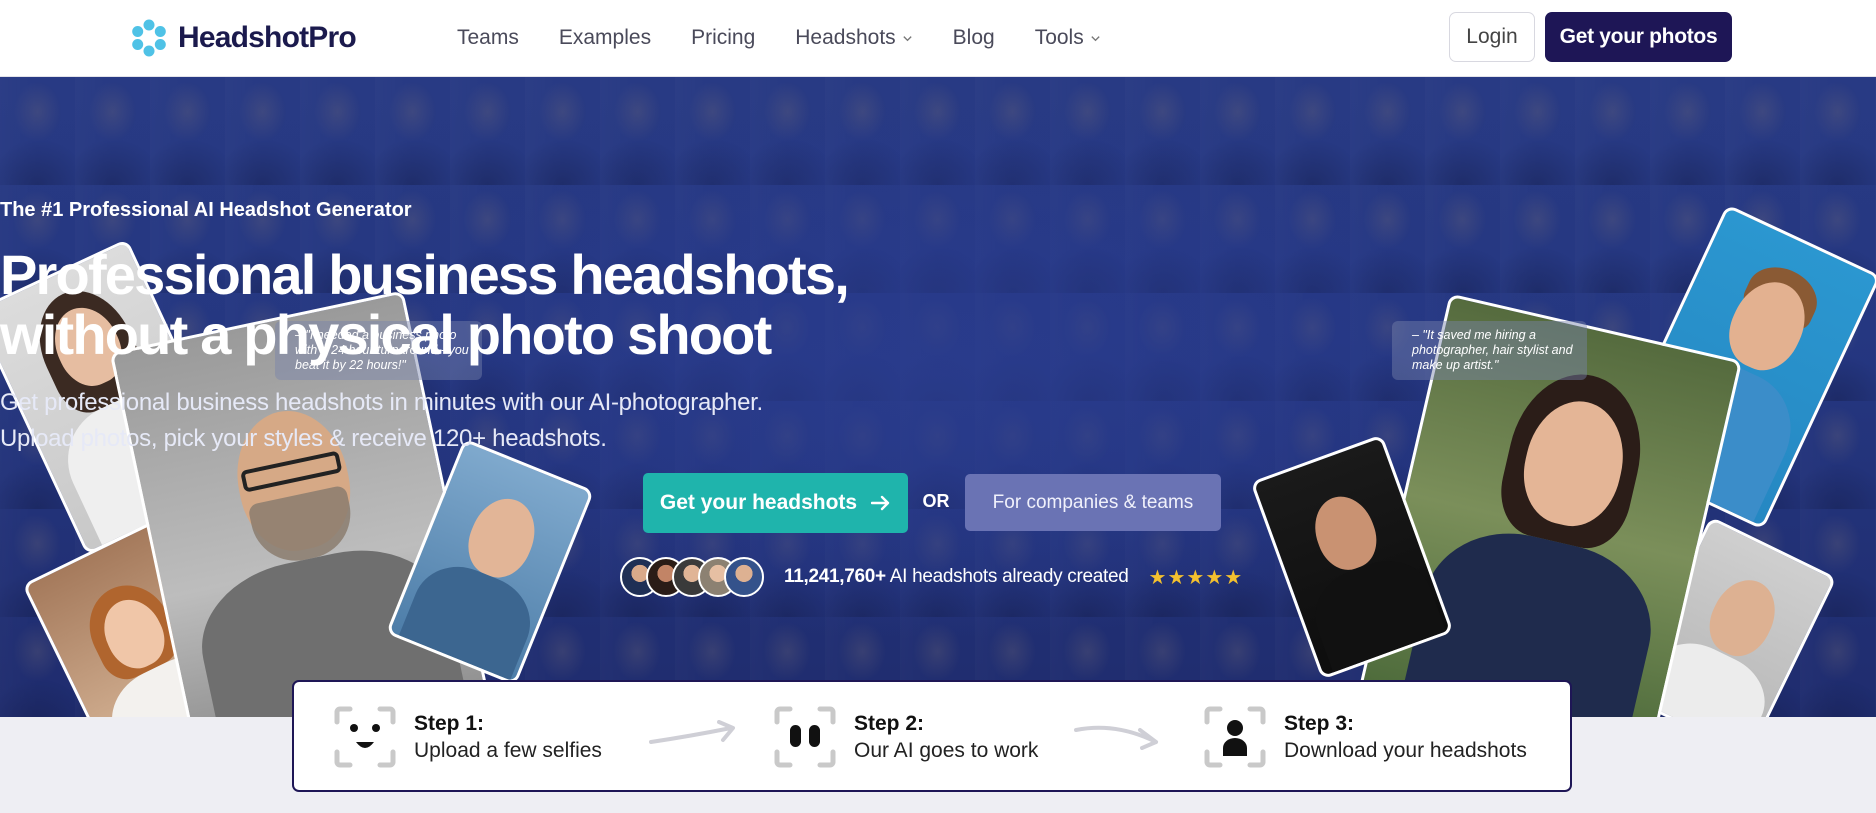 The image size is (1876, 813). I want to click on rating-stars-icon: ★★★★★, so click(1196, 577).